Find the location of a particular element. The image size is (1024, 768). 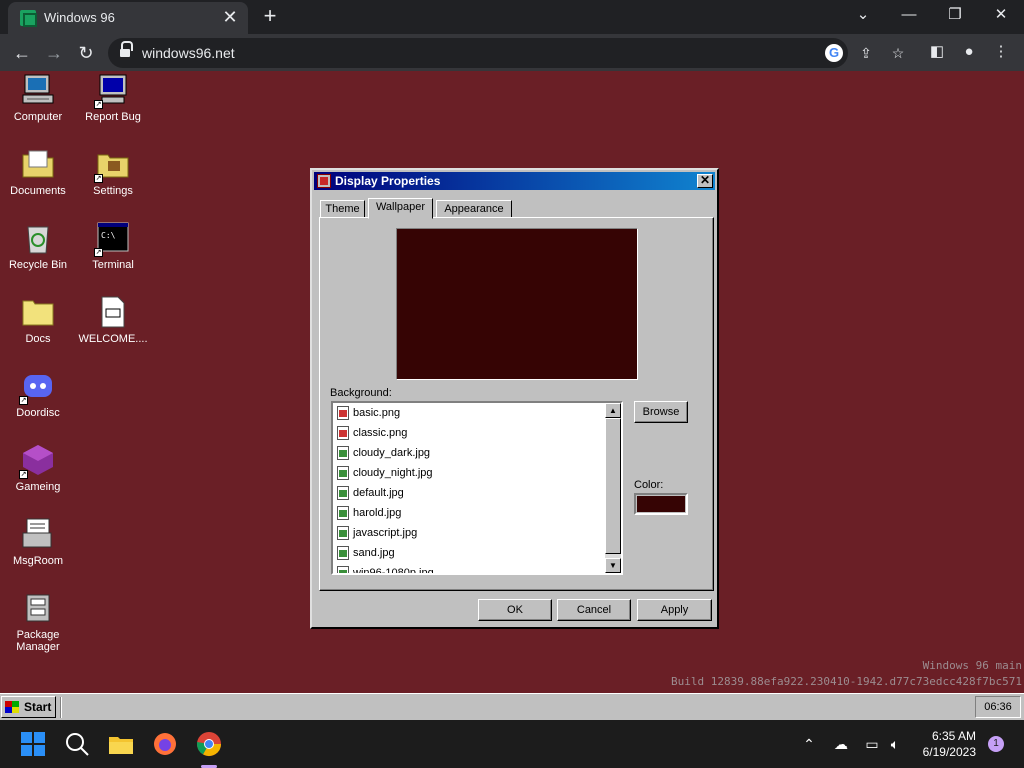

desktop-icon-gameing: ↗ Gameing is located at coordinates (38, 468).